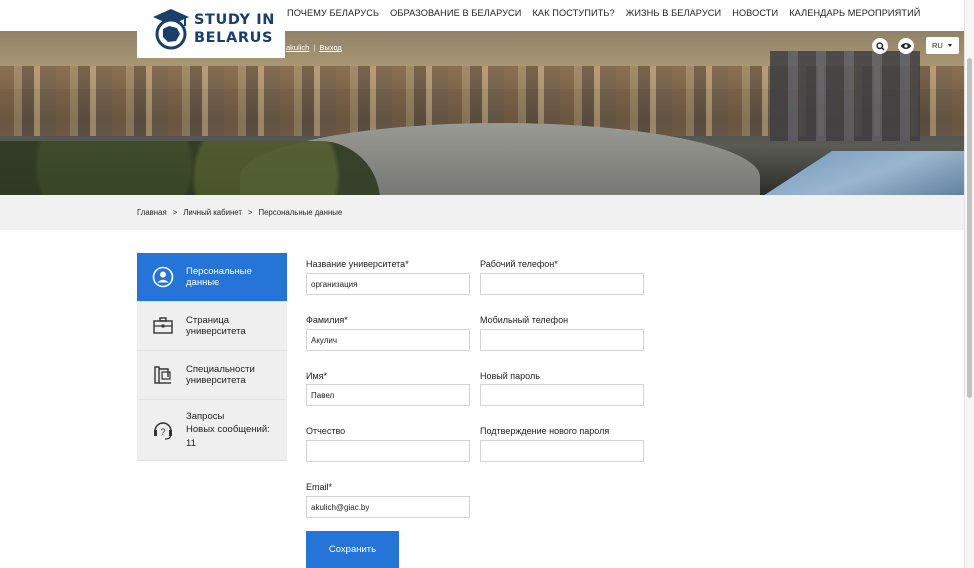  I want to click on nav-how-to-apply: КАК ПОСТУПИТЬ?, so click(573, 13).